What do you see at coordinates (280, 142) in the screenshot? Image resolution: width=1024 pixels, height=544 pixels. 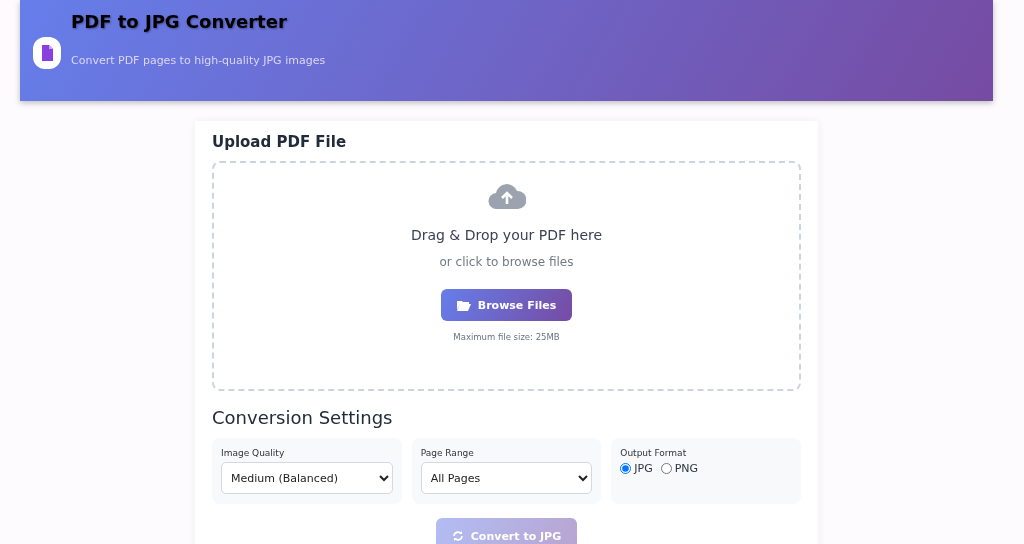 I see `section-heading: Upload PDF File` at bounding box center [280, 142].